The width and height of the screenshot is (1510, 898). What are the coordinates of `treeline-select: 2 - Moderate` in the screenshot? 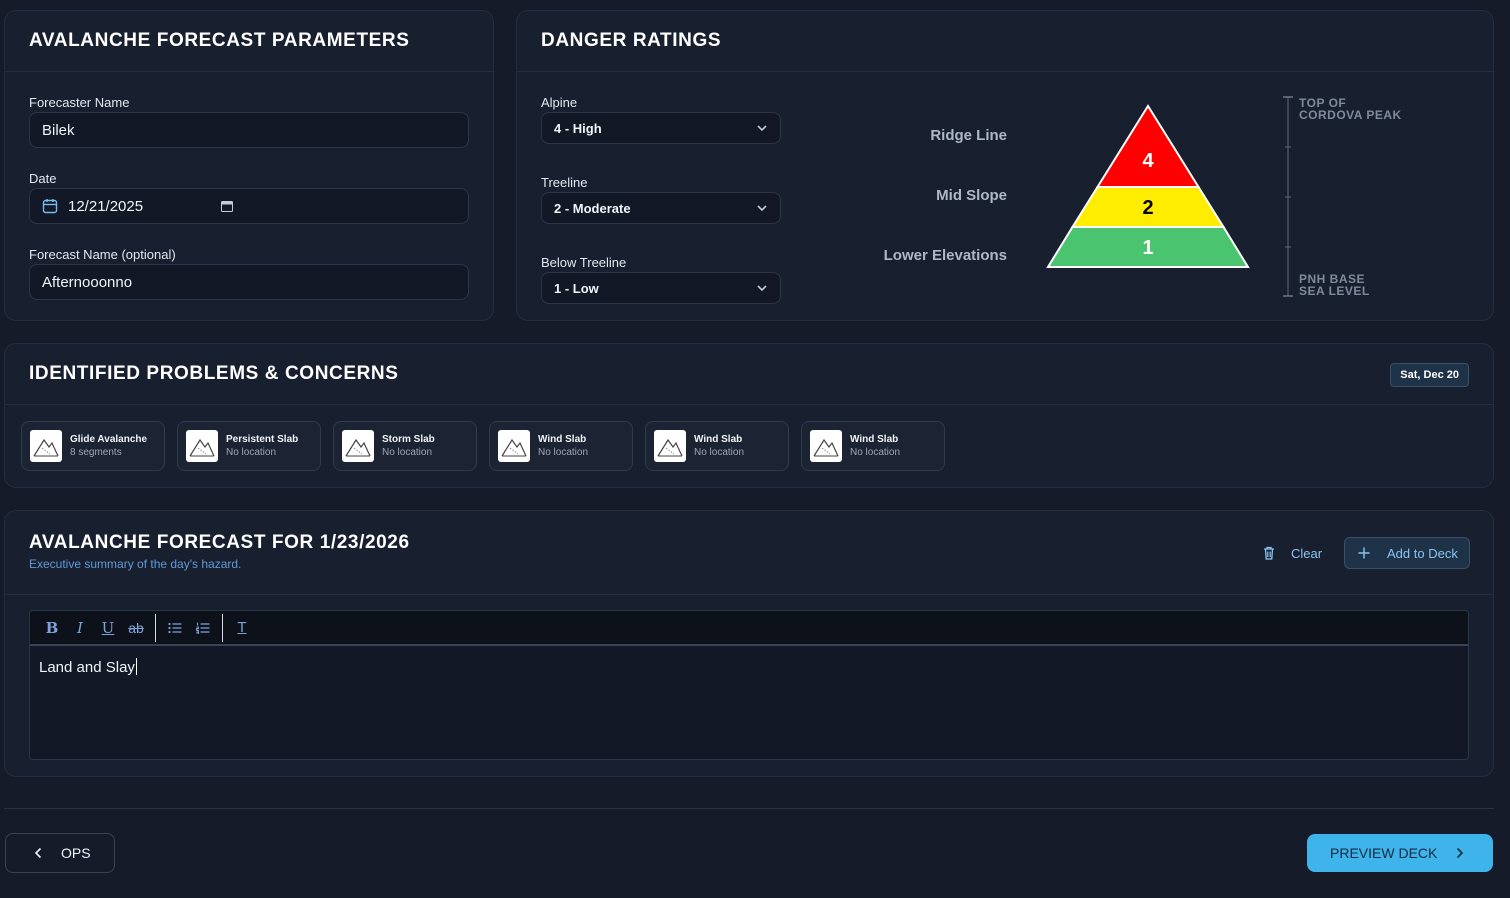 It's located at (661, 208).